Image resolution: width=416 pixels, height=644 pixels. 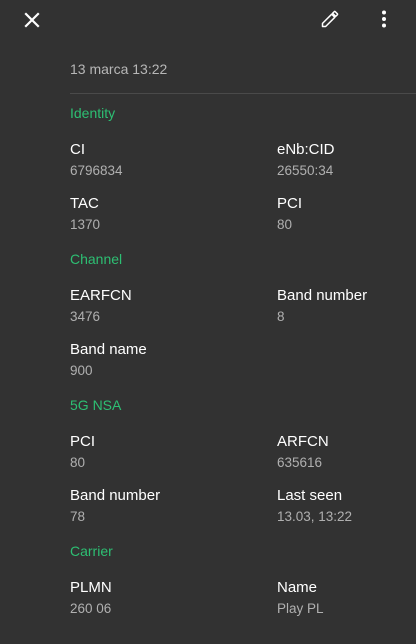 What do you see at coordinates (108, 349) in the screenshot?
I see `field-label: Band name` at bounding box center [108, 349].